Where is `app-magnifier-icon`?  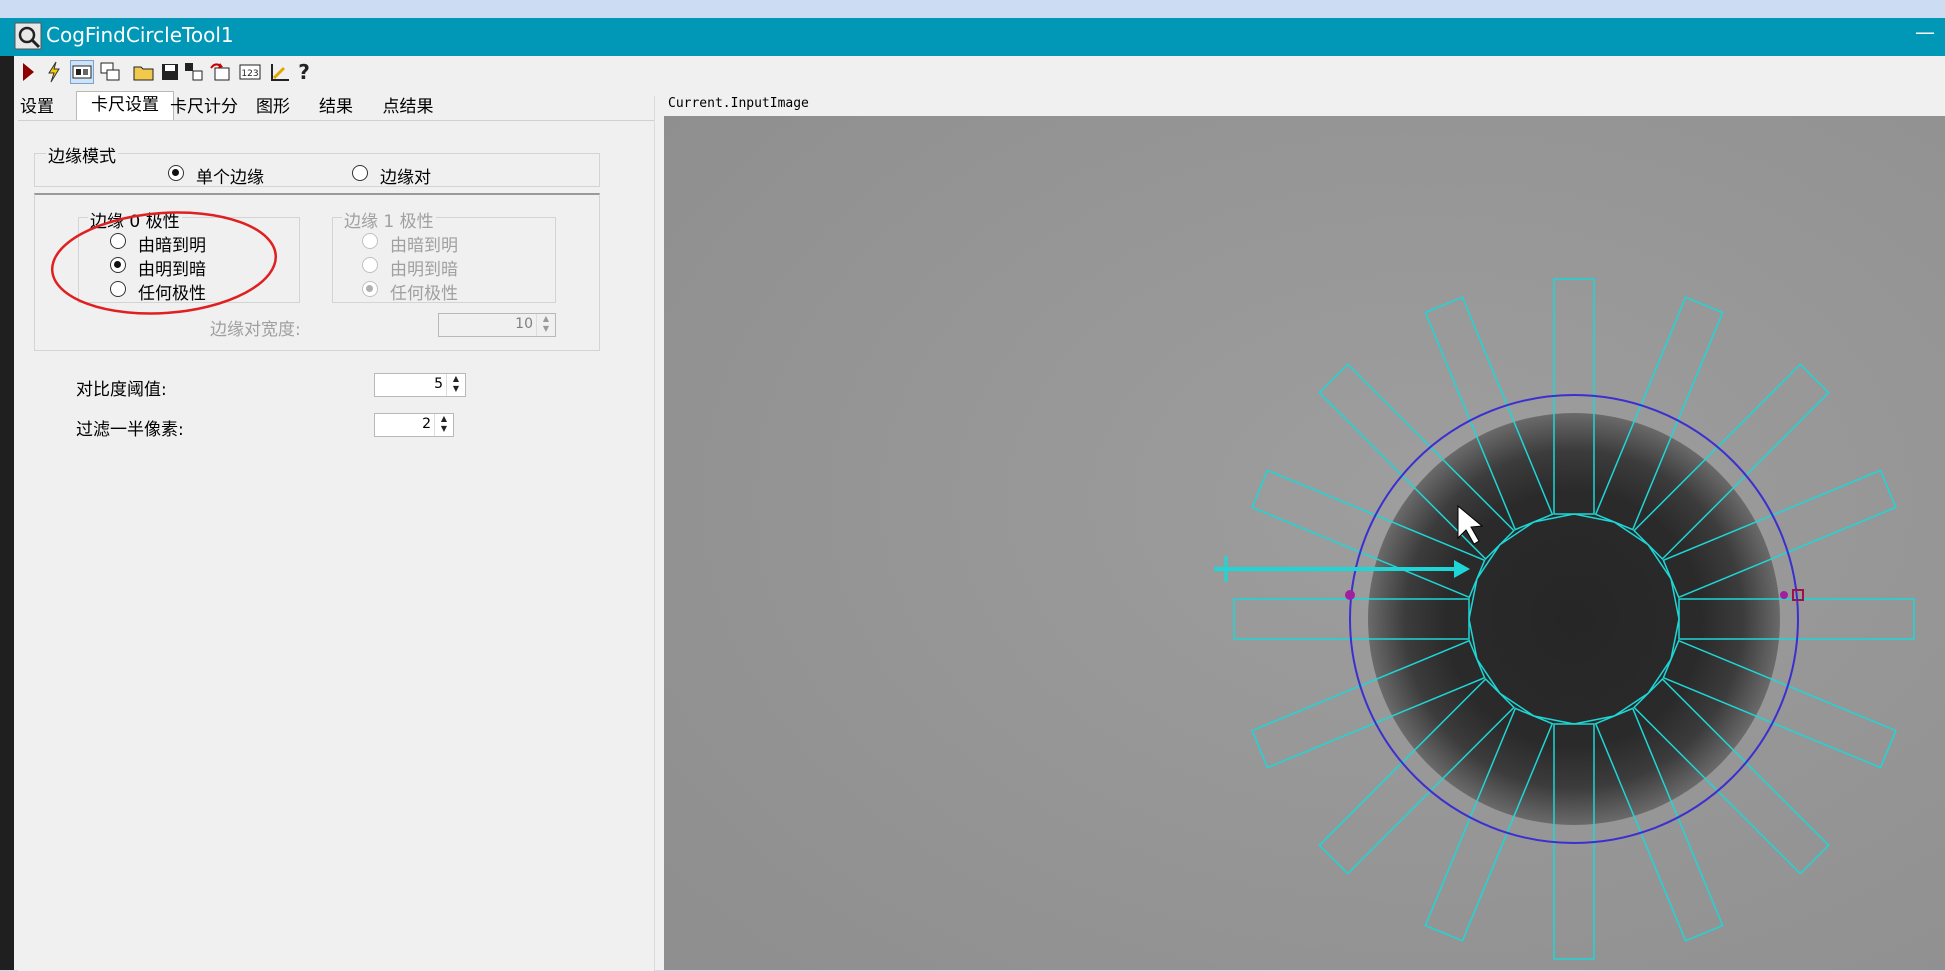 app-magnifier-icon is located at coordinates (28, 36).